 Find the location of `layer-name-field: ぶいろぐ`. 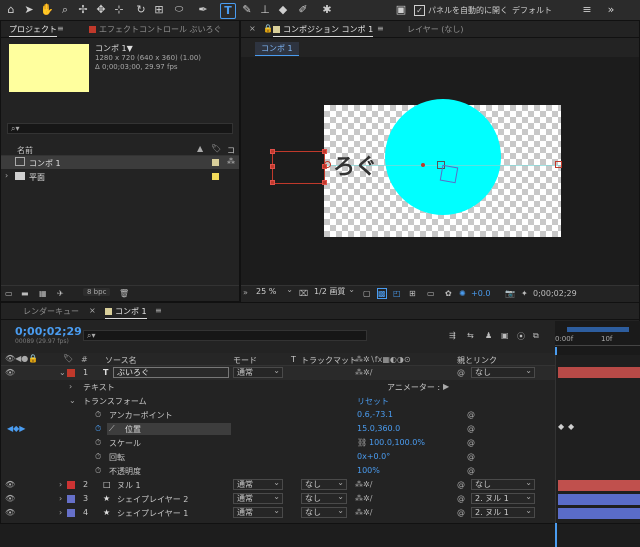

layer-name-field: ぶいろぐ is located at coordinates (171, 372).